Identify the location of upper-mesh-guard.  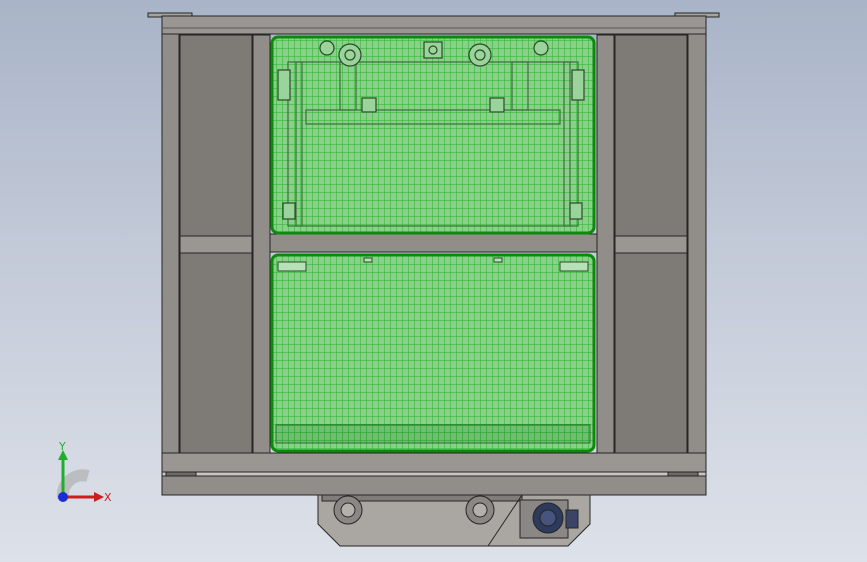
(433, 135).